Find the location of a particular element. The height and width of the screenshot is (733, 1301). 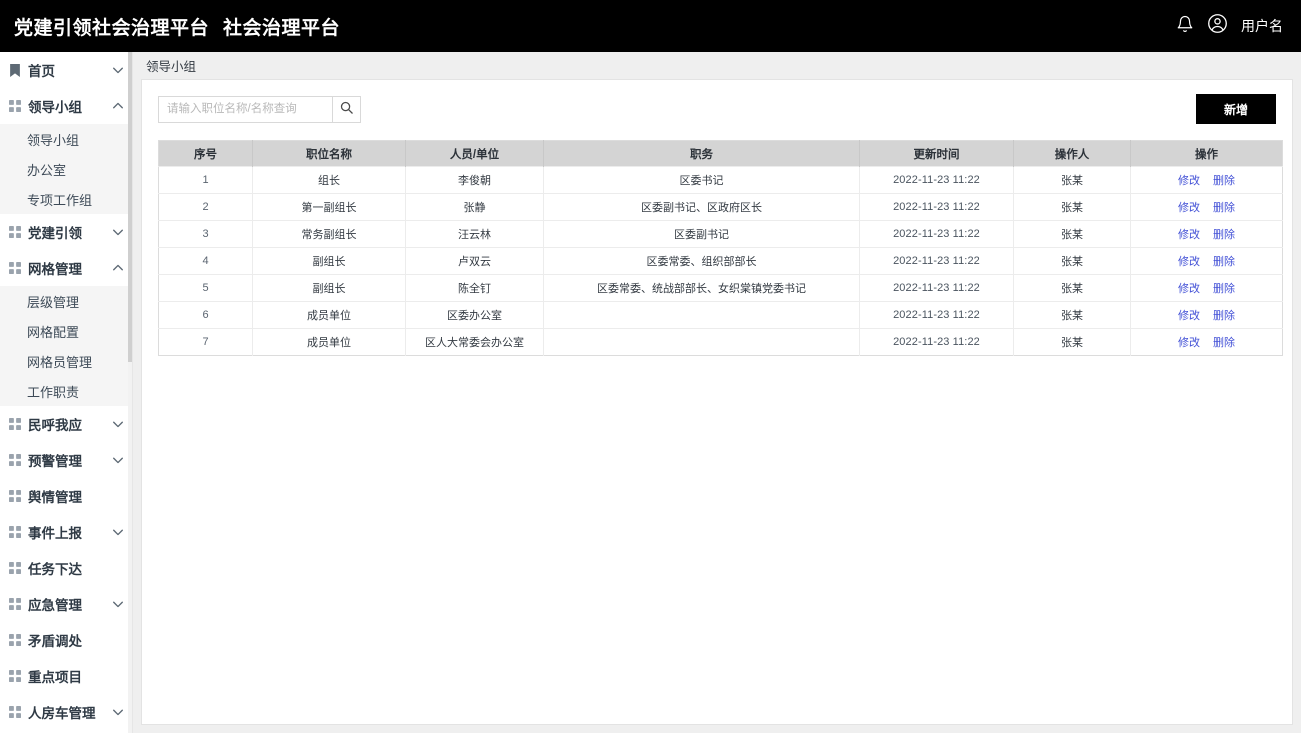

search-button is located at coordinates (346, 109).